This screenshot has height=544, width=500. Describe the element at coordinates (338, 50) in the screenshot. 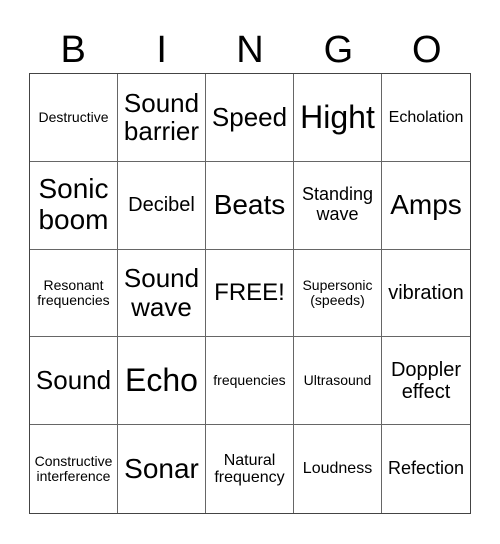

I see `header-letter-g: G` at that location.